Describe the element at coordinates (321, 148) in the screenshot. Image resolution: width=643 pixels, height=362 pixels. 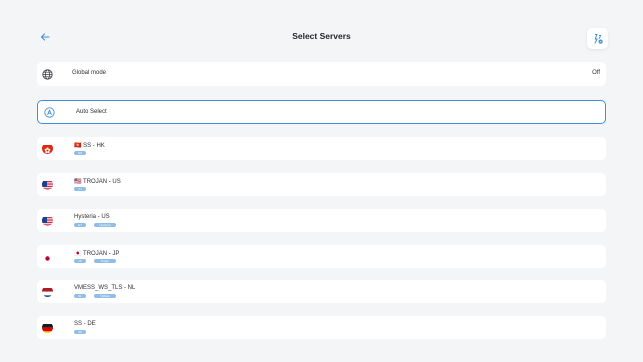
I see `server-row-hk: 🇭🇰 SS - HK SS` at that location.